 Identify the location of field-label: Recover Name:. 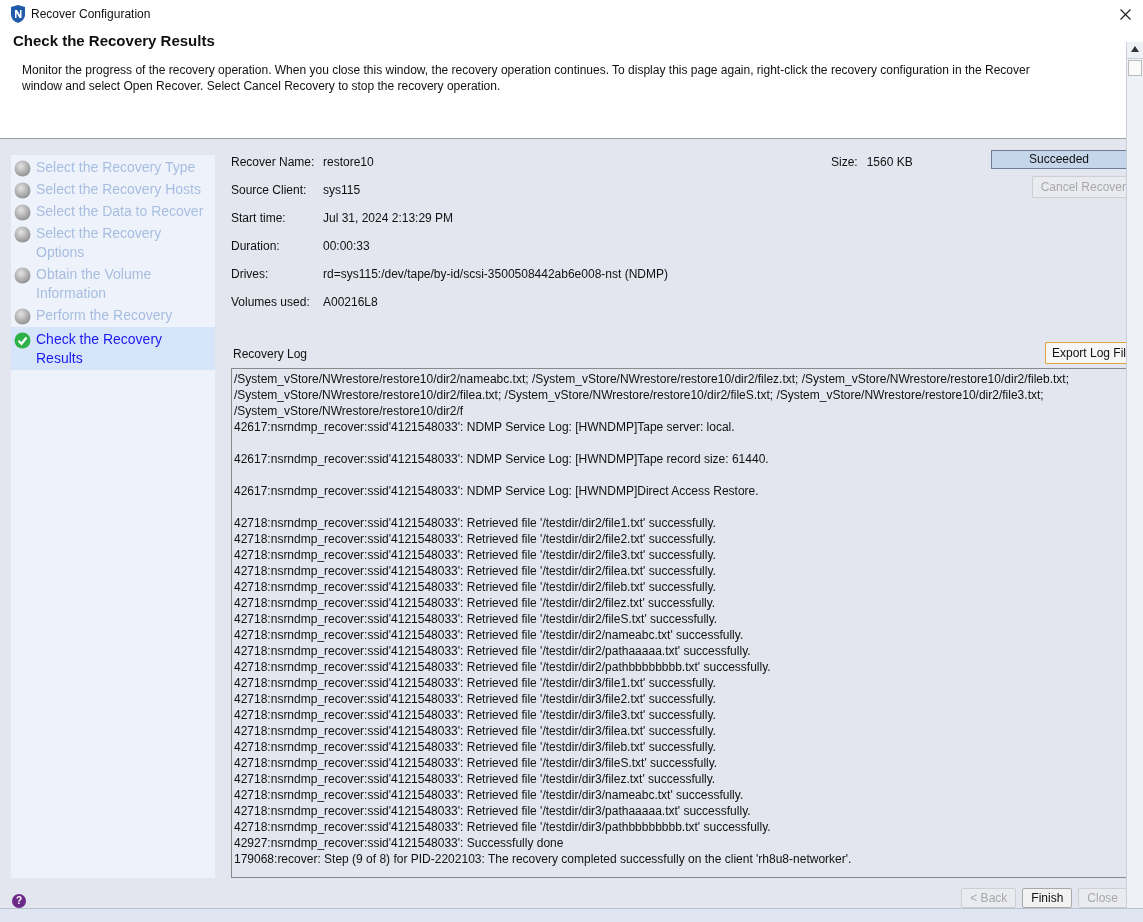
(273, 163).